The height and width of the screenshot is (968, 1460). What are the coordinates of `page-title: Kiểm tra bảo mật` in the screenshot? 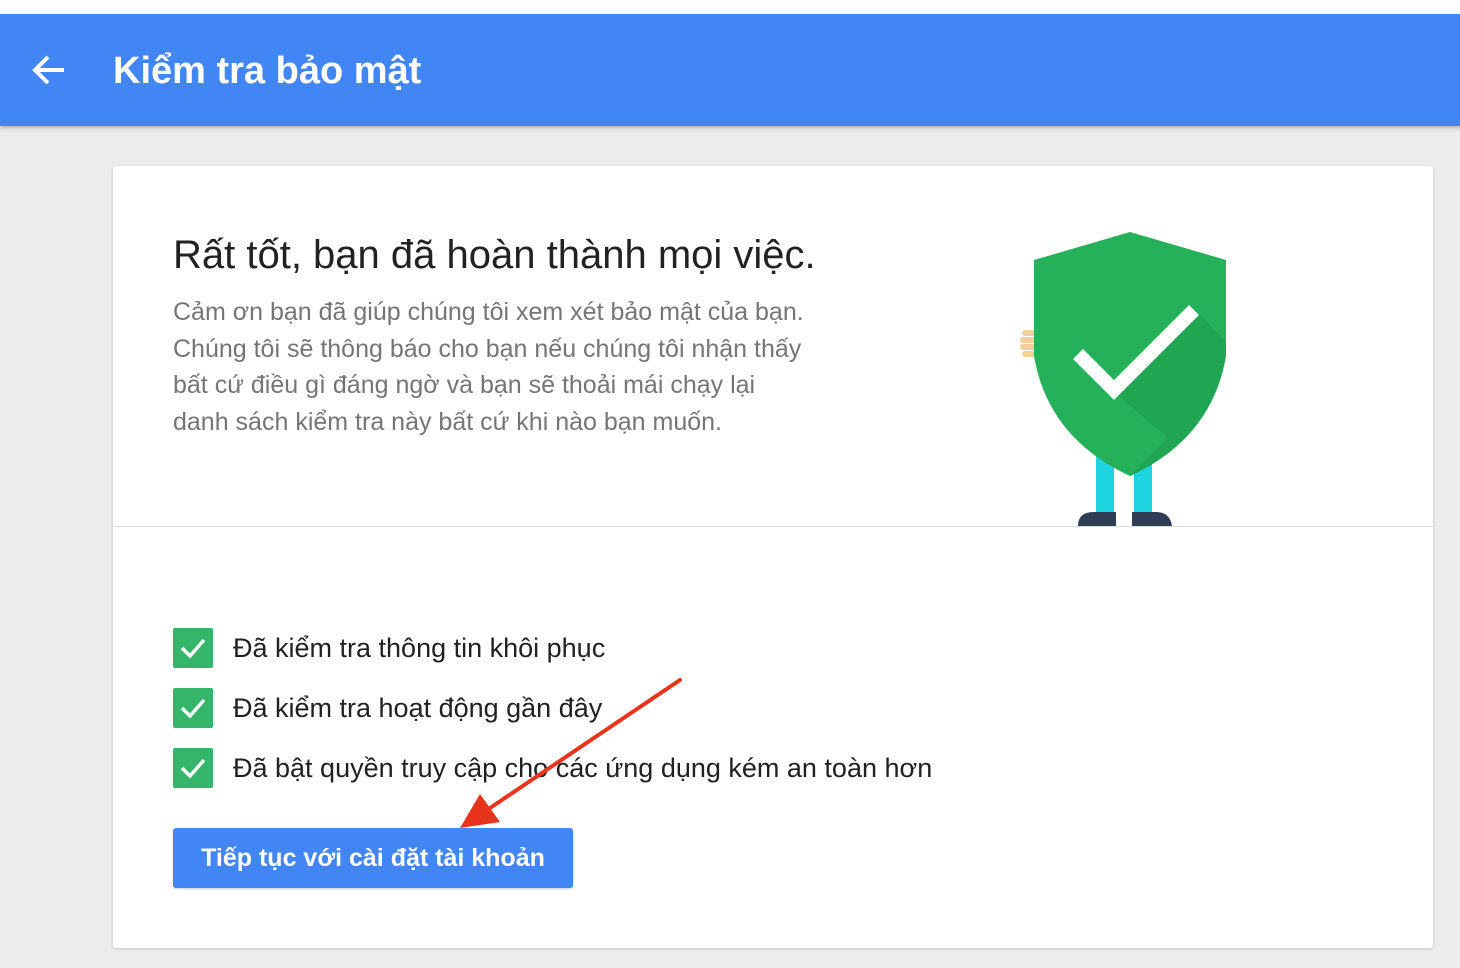 It's located at (267, 71).